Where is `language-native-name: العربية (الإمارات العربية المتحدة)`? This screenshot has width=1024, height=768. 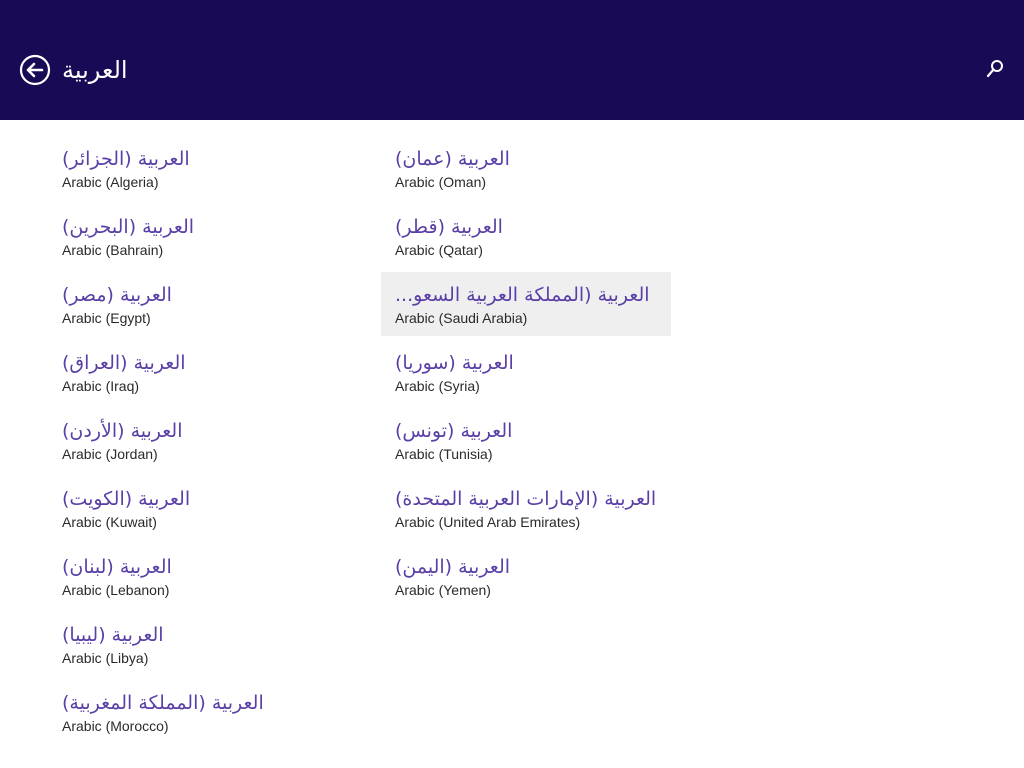
language-native-name: العربية (الإمارات العربية المتحدة) is located at coordinates (526, 499).